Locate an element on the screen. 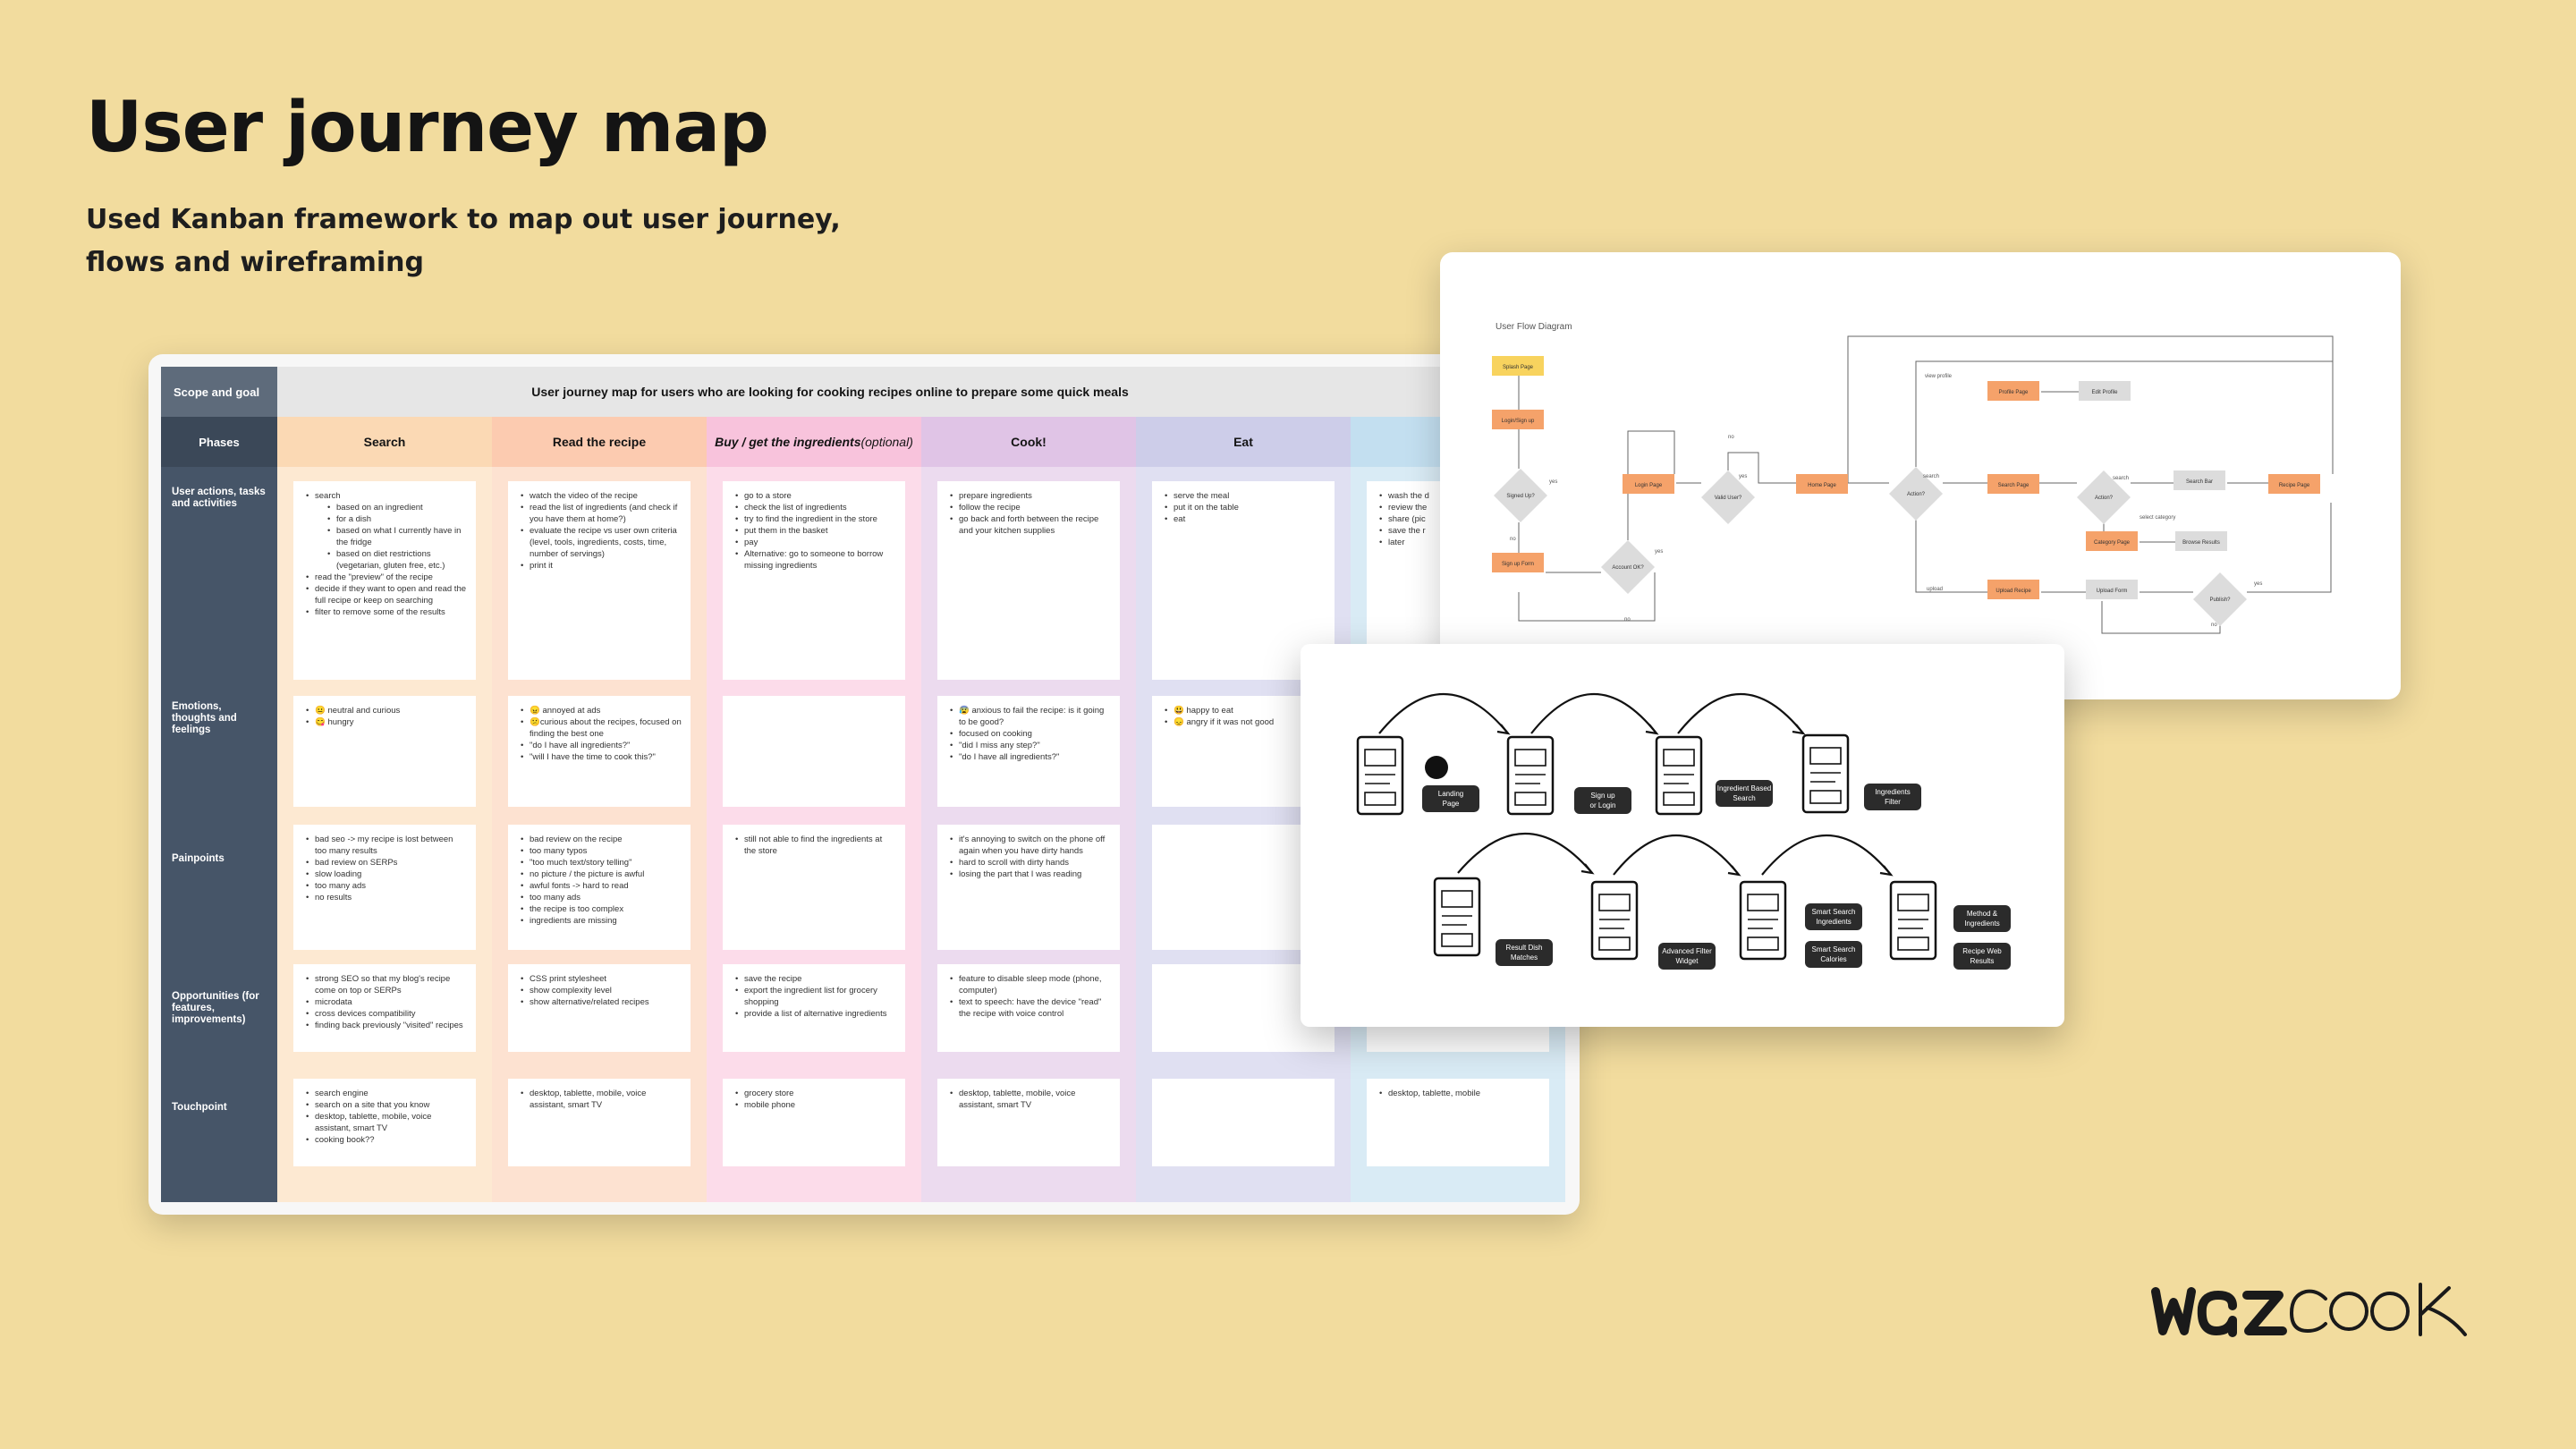  card-bullet: grocery store is located at coordinates (814, 1093).